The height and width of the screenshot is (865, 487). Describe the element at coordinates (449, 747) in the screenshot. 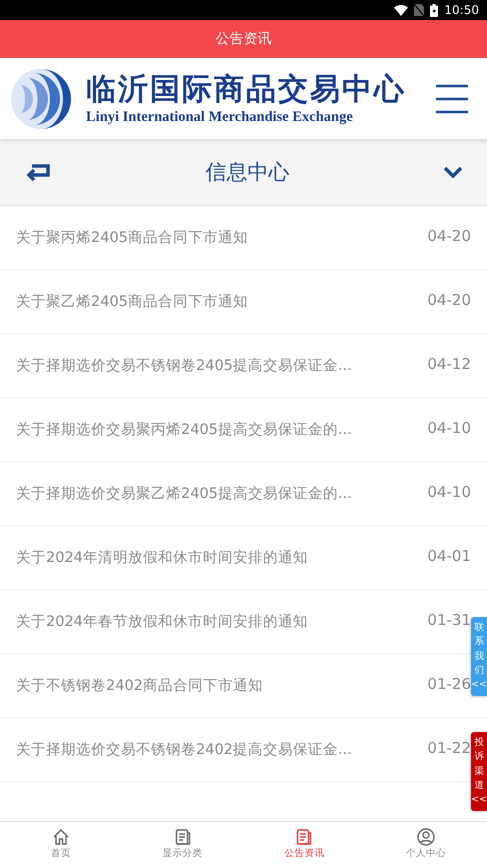

I see `notice-date: 01-22` at that location.